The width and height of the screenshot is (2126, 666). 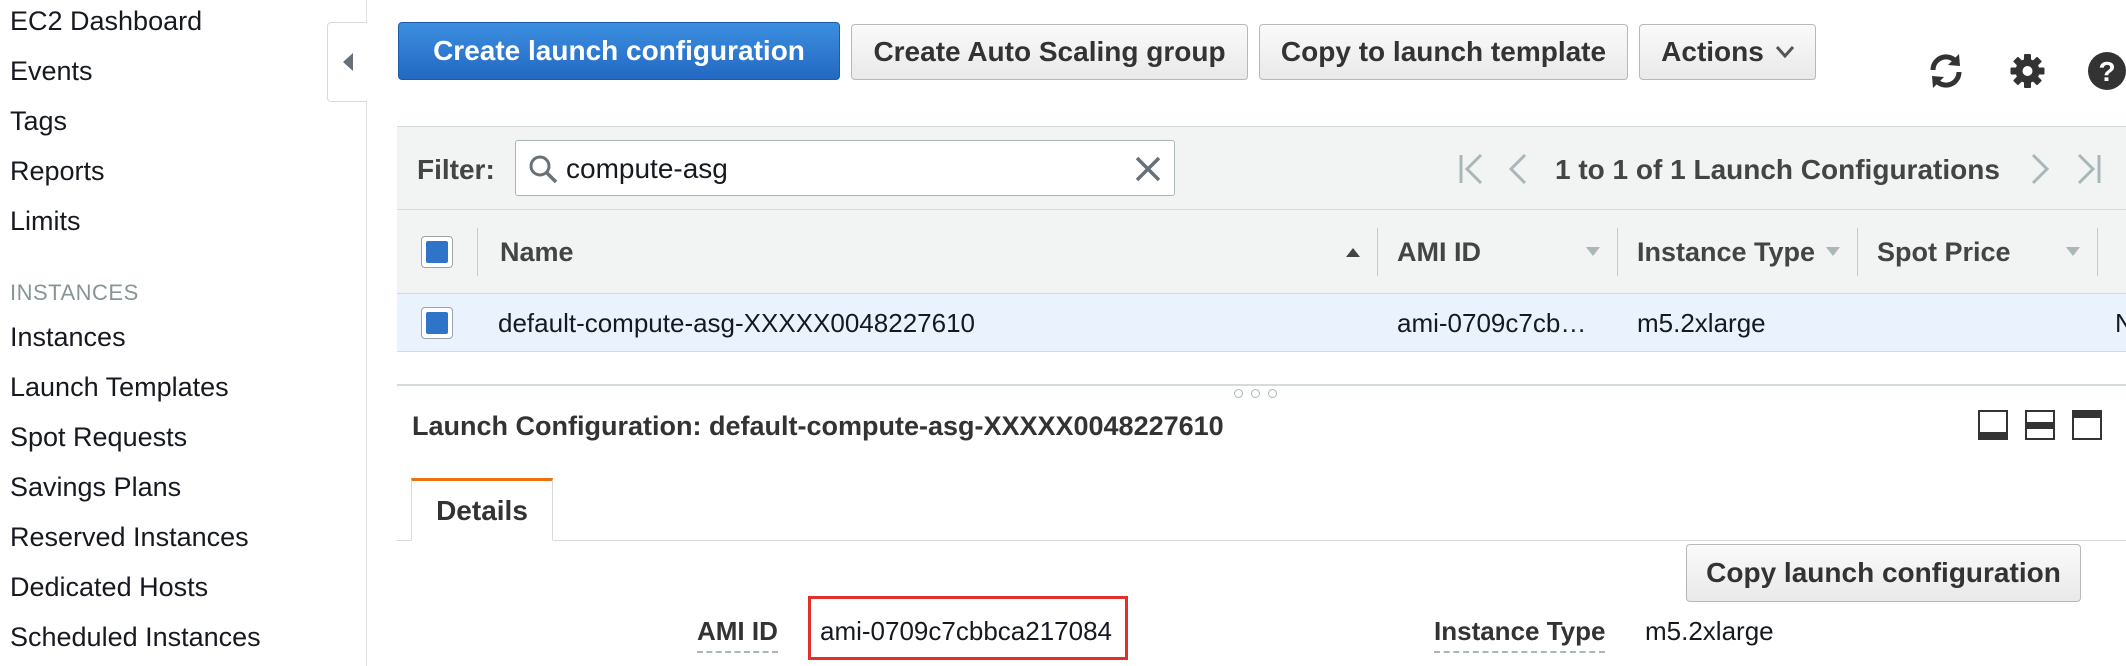 I want to click on help-icon: ?, so click(x=2106, y=71).